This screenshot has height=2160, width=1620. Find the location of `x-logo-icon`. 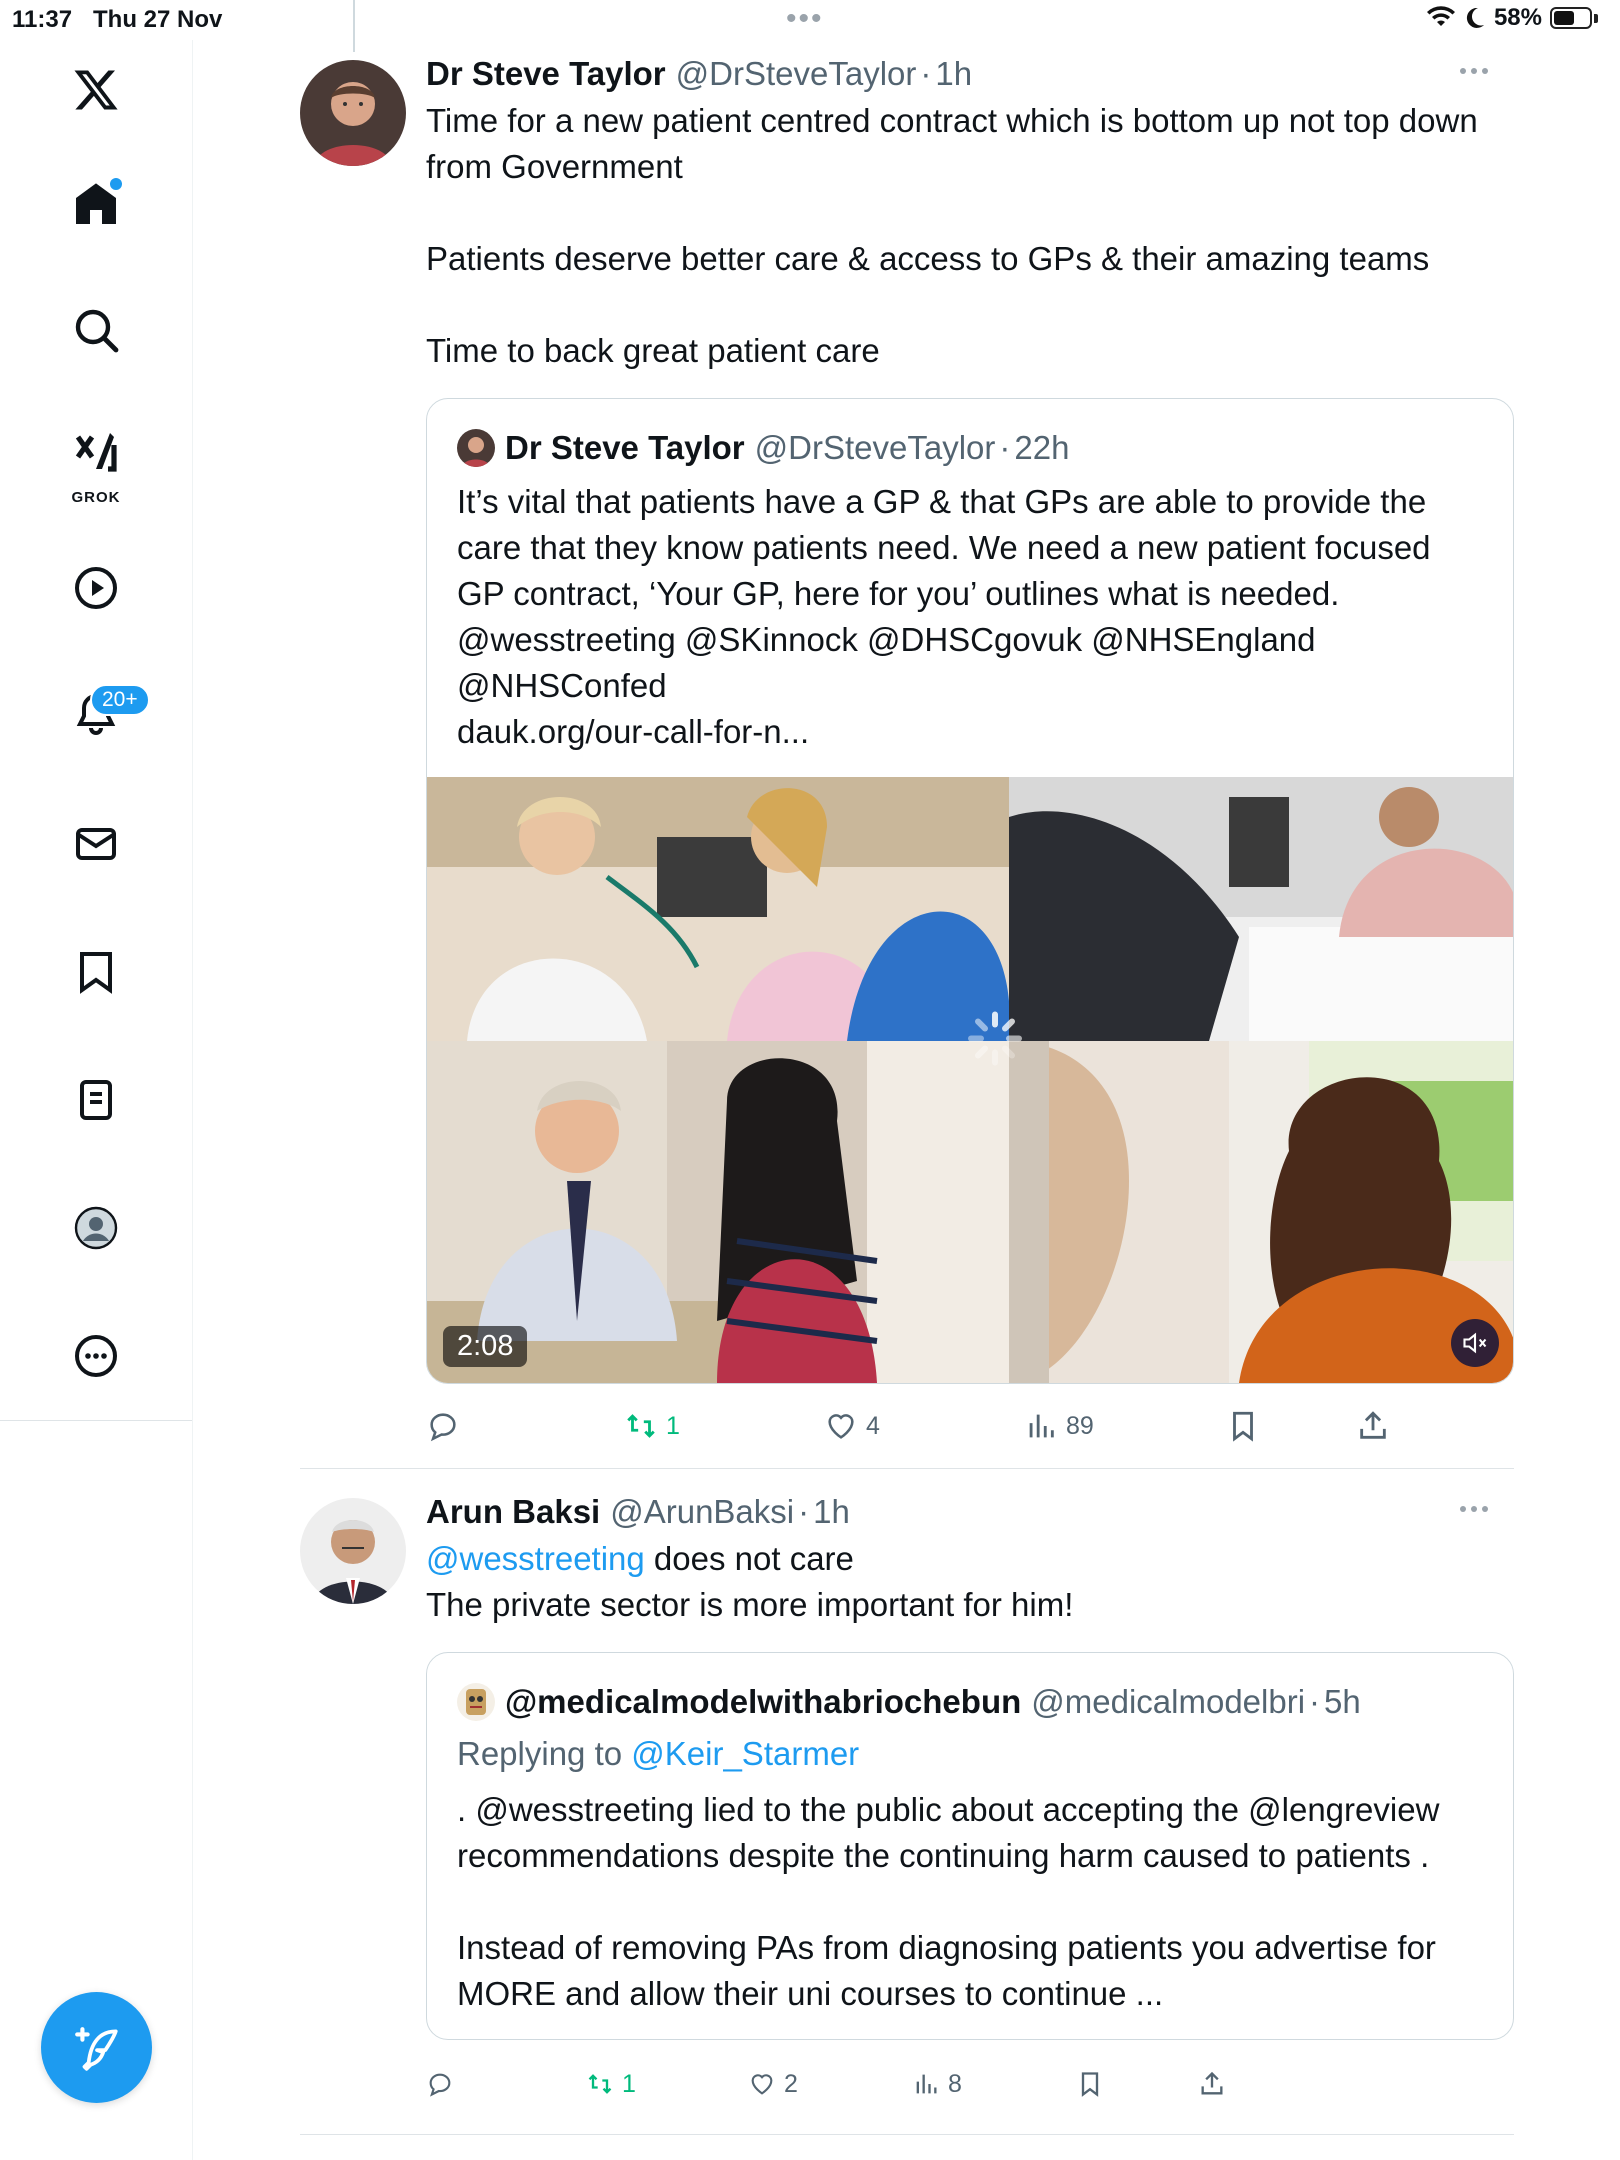

x-logo-icon is located at coordinates (96, 90).